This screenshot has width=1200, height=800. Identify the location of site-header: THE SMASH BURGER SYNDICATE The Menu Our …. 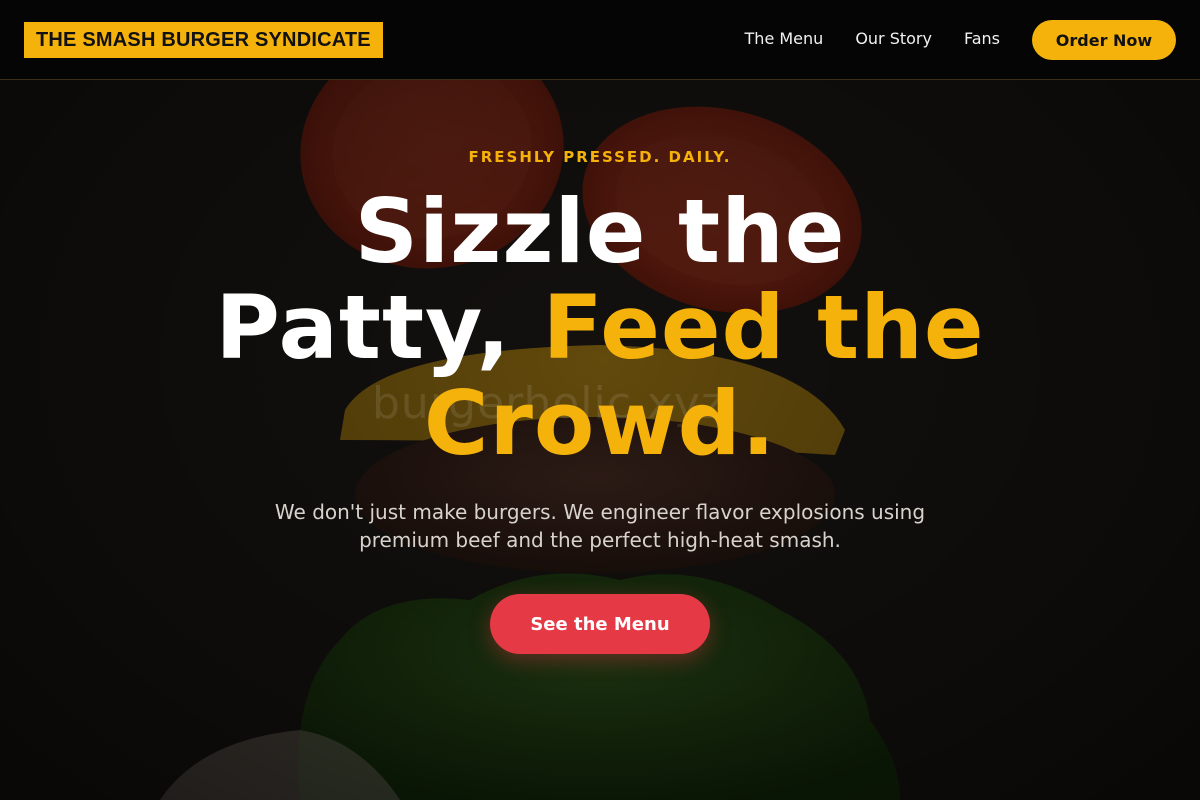
(600, 40).